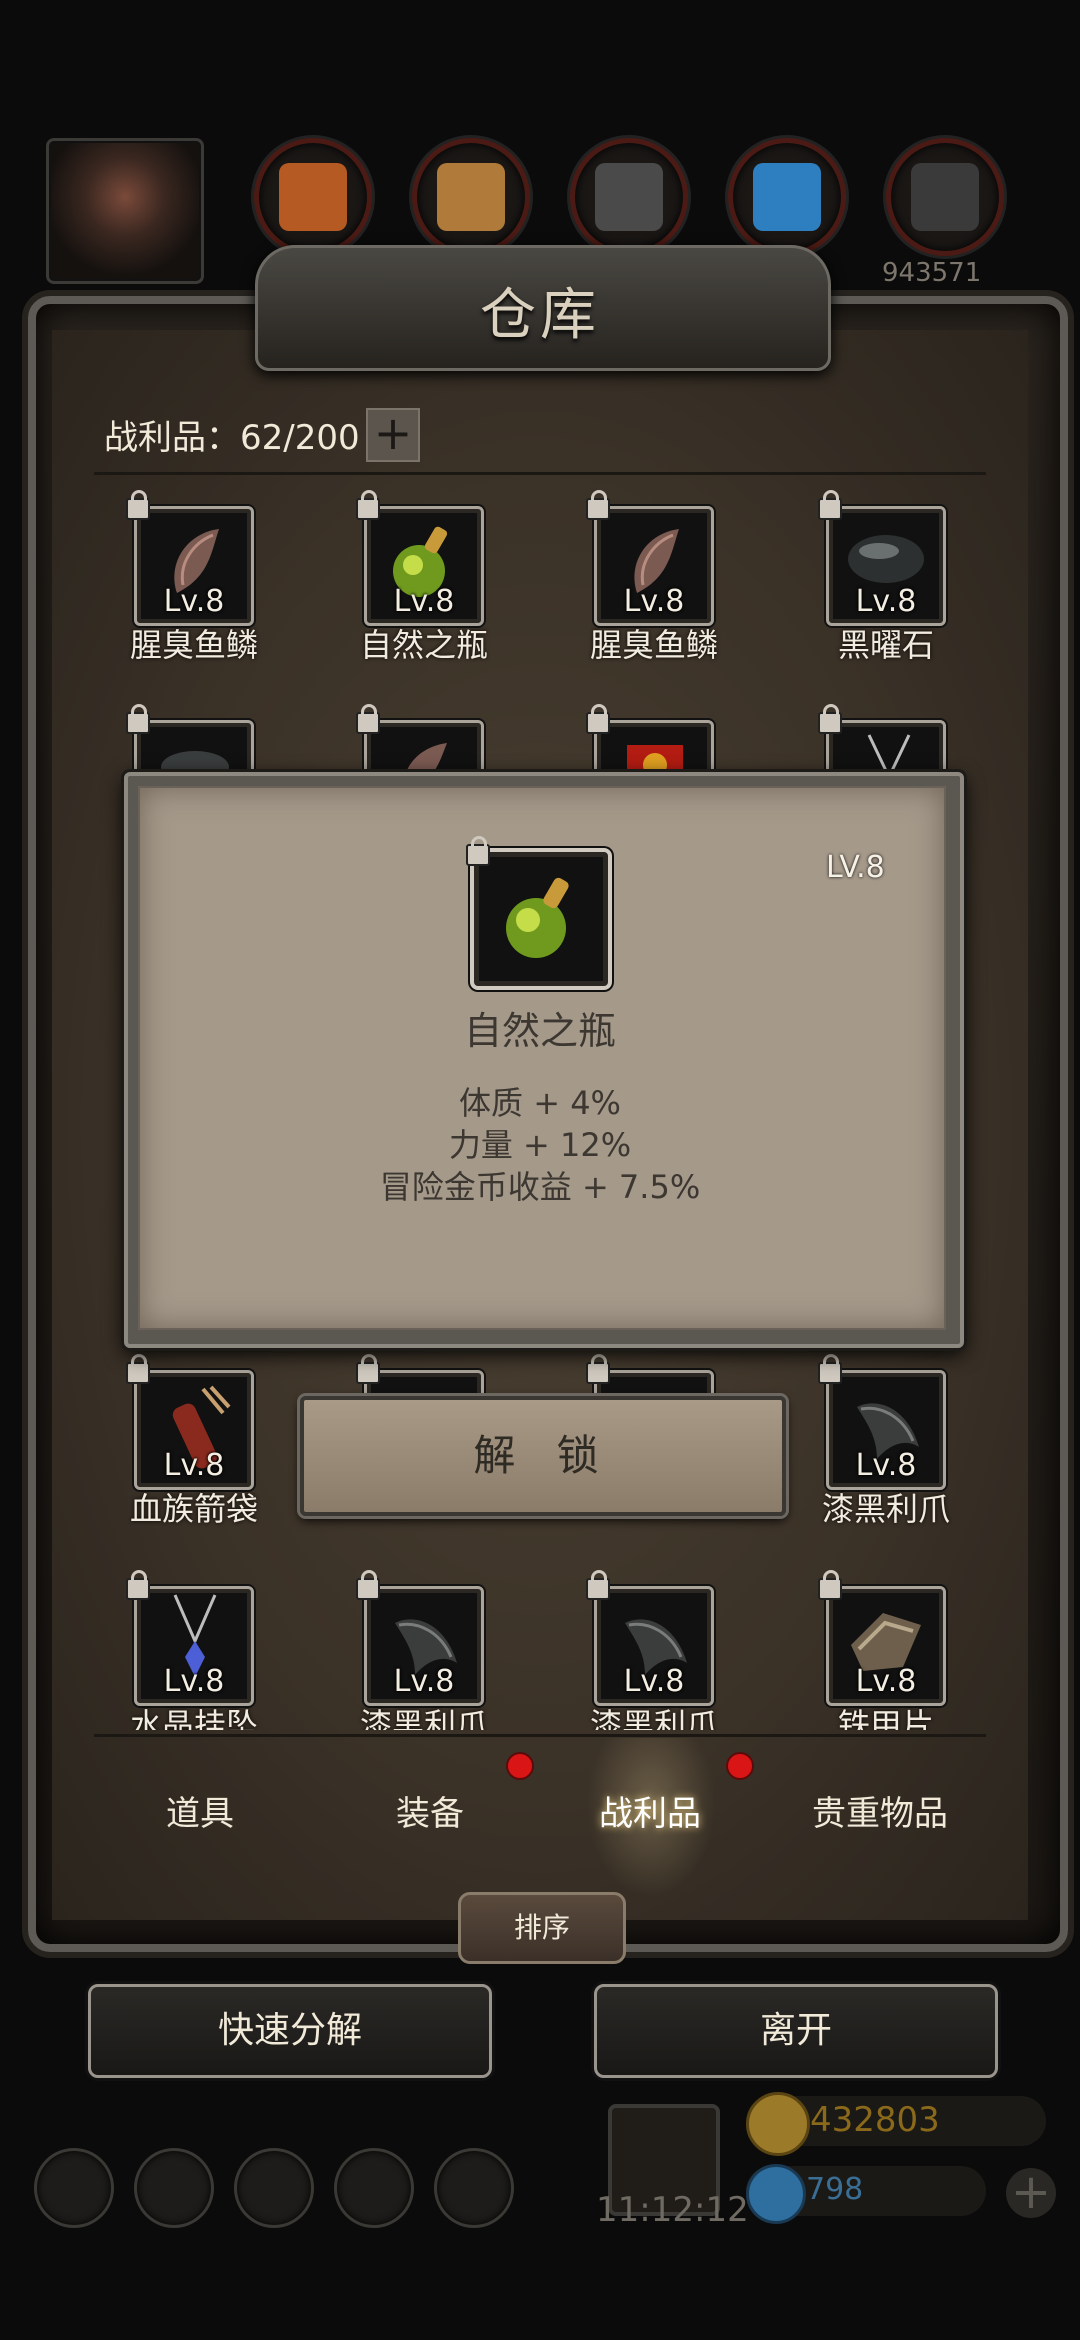  What do you see at coordinates (193, 1718) in the screenshot?
I see `item-name: 水晶挂坠` at bounding box center [193, 1718].